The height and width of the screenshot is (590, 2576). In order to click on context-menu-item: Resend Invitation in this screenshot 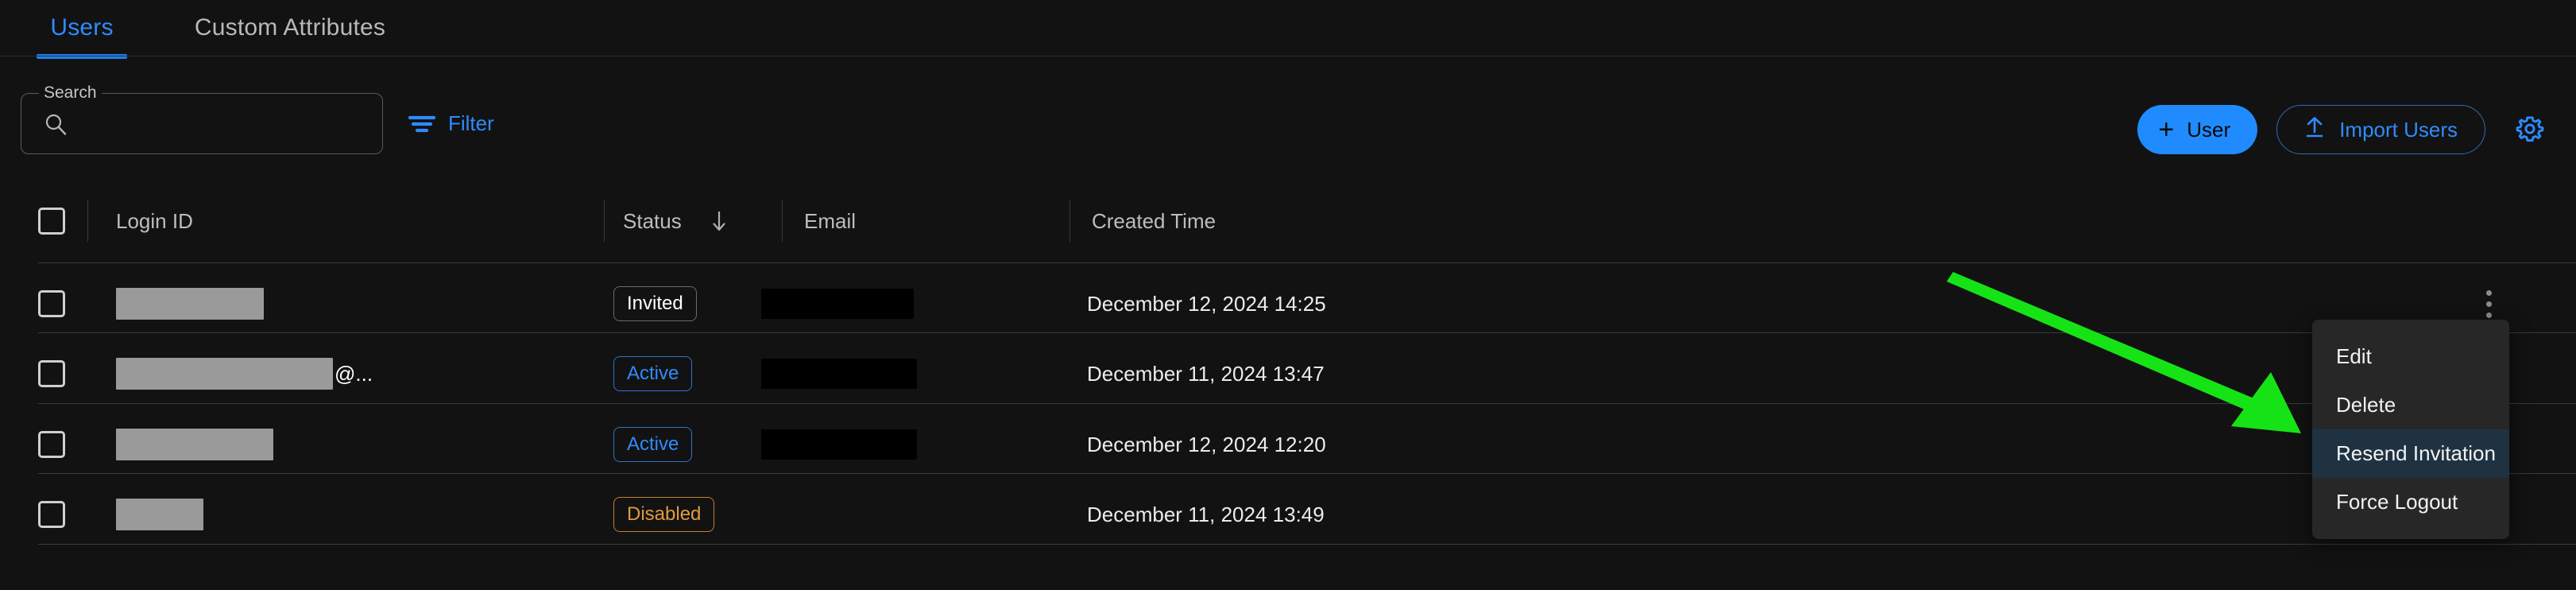, I will do `click(2410, 453)`.